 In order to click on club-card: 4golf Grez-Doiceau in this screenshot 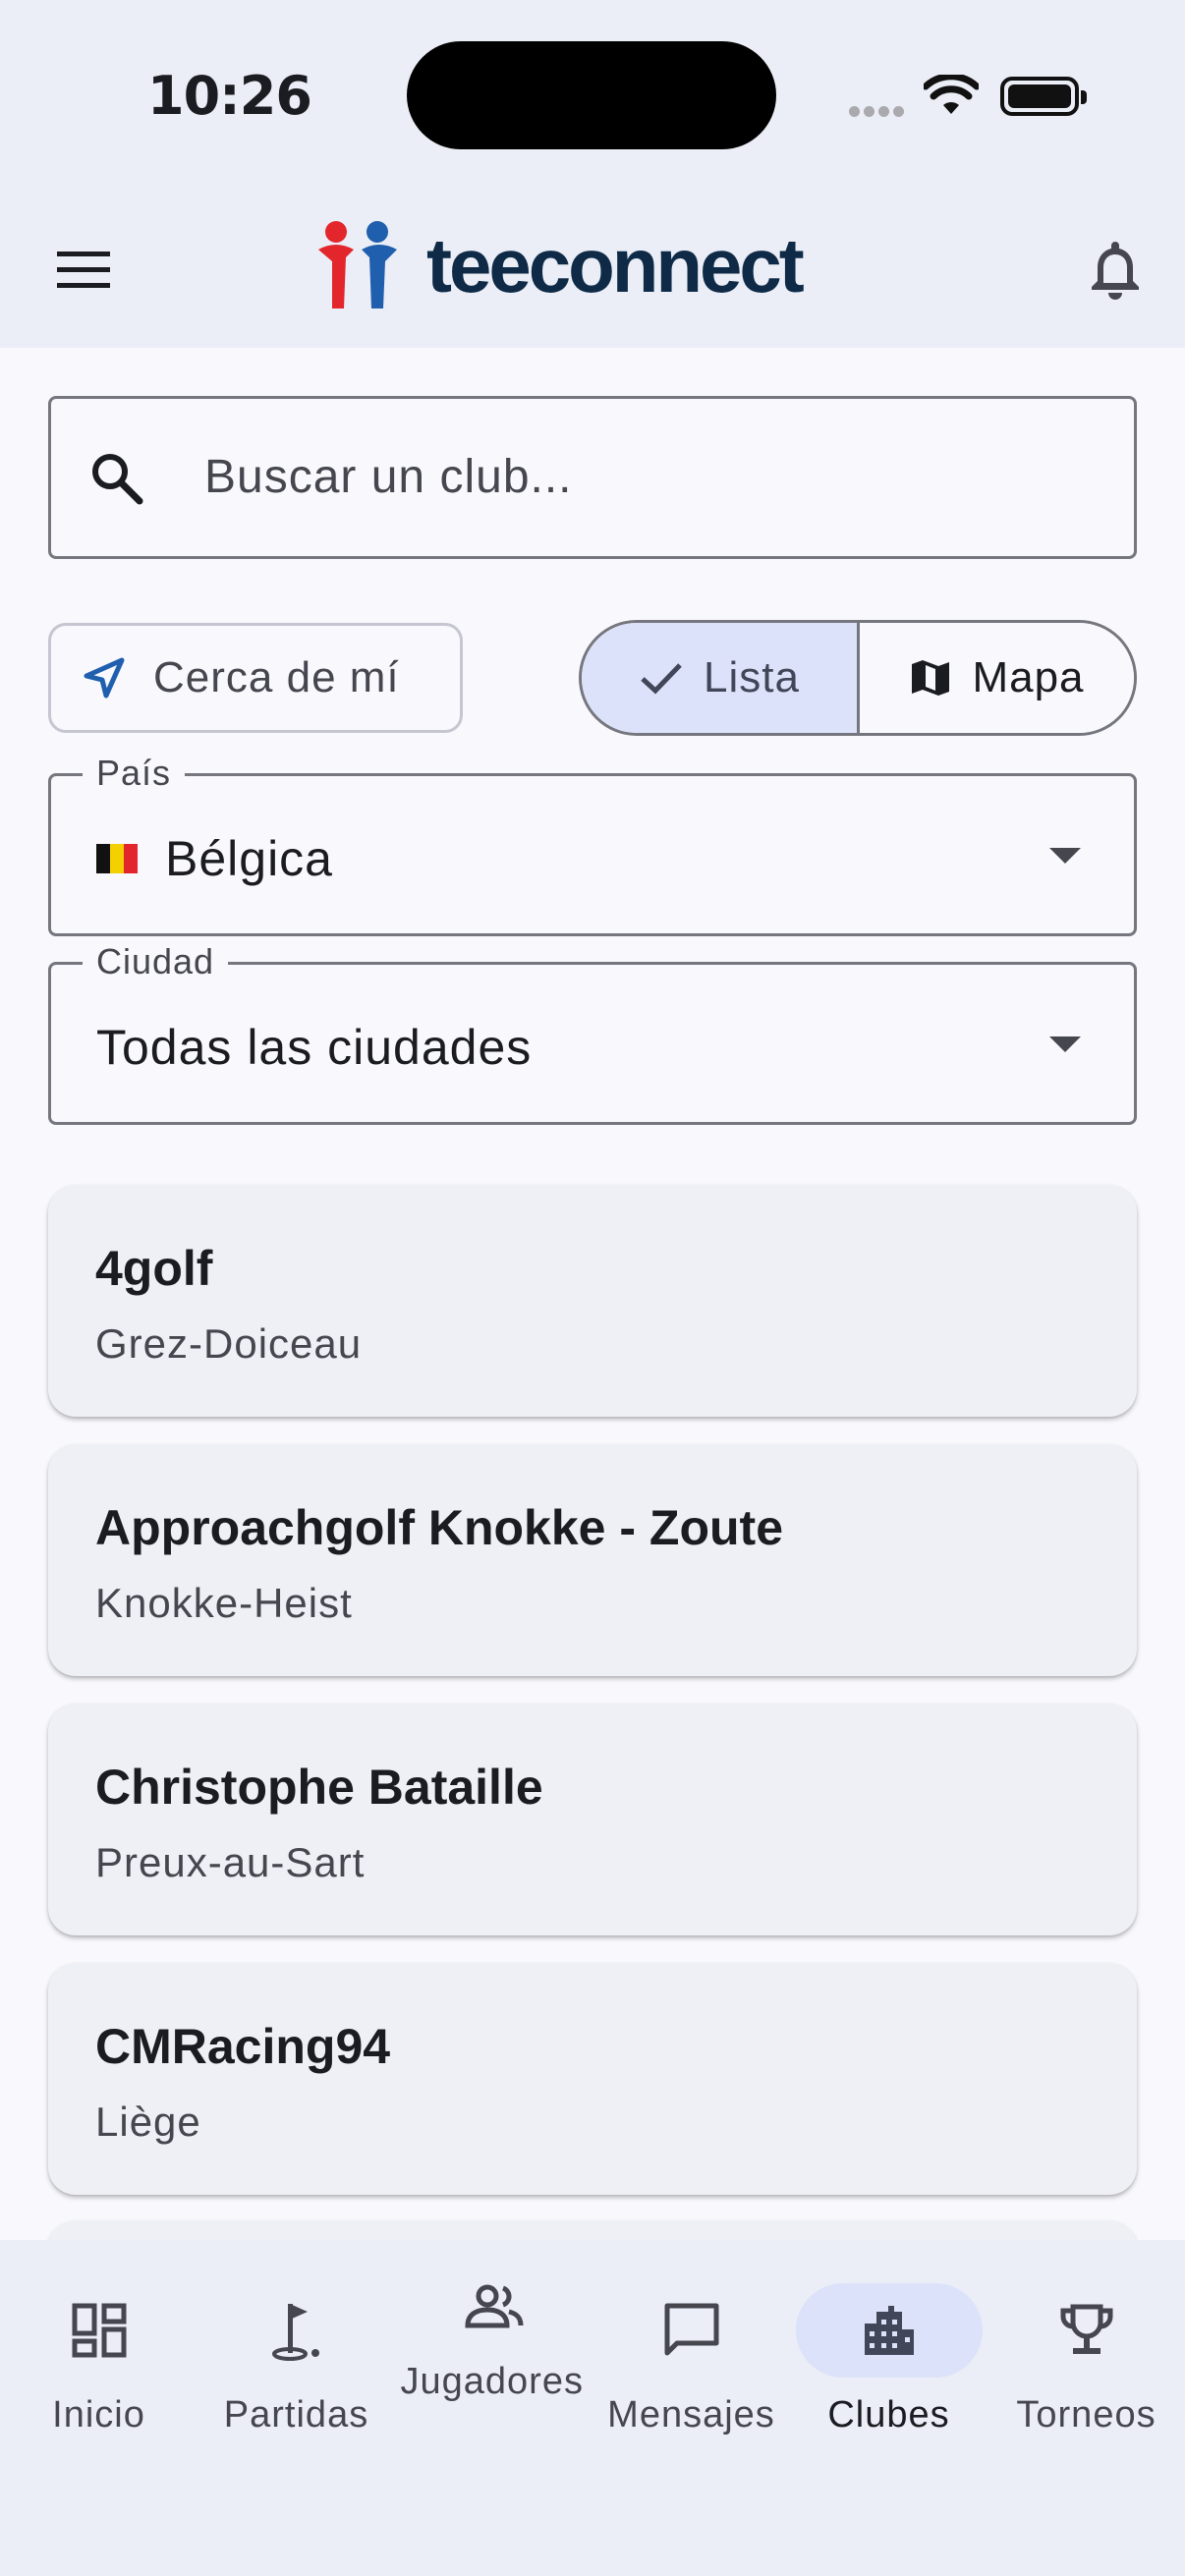, I will do `click(592, 1301)`.